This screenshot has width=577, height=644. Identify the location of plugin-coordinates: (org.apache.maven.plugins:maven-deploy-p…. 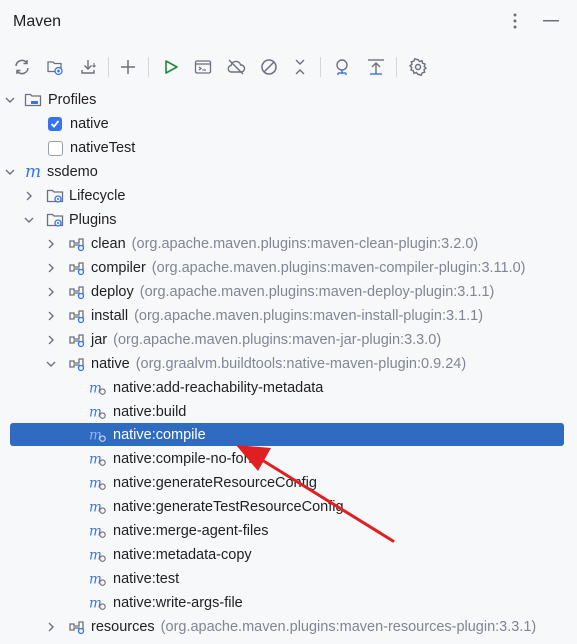
(317, 292).